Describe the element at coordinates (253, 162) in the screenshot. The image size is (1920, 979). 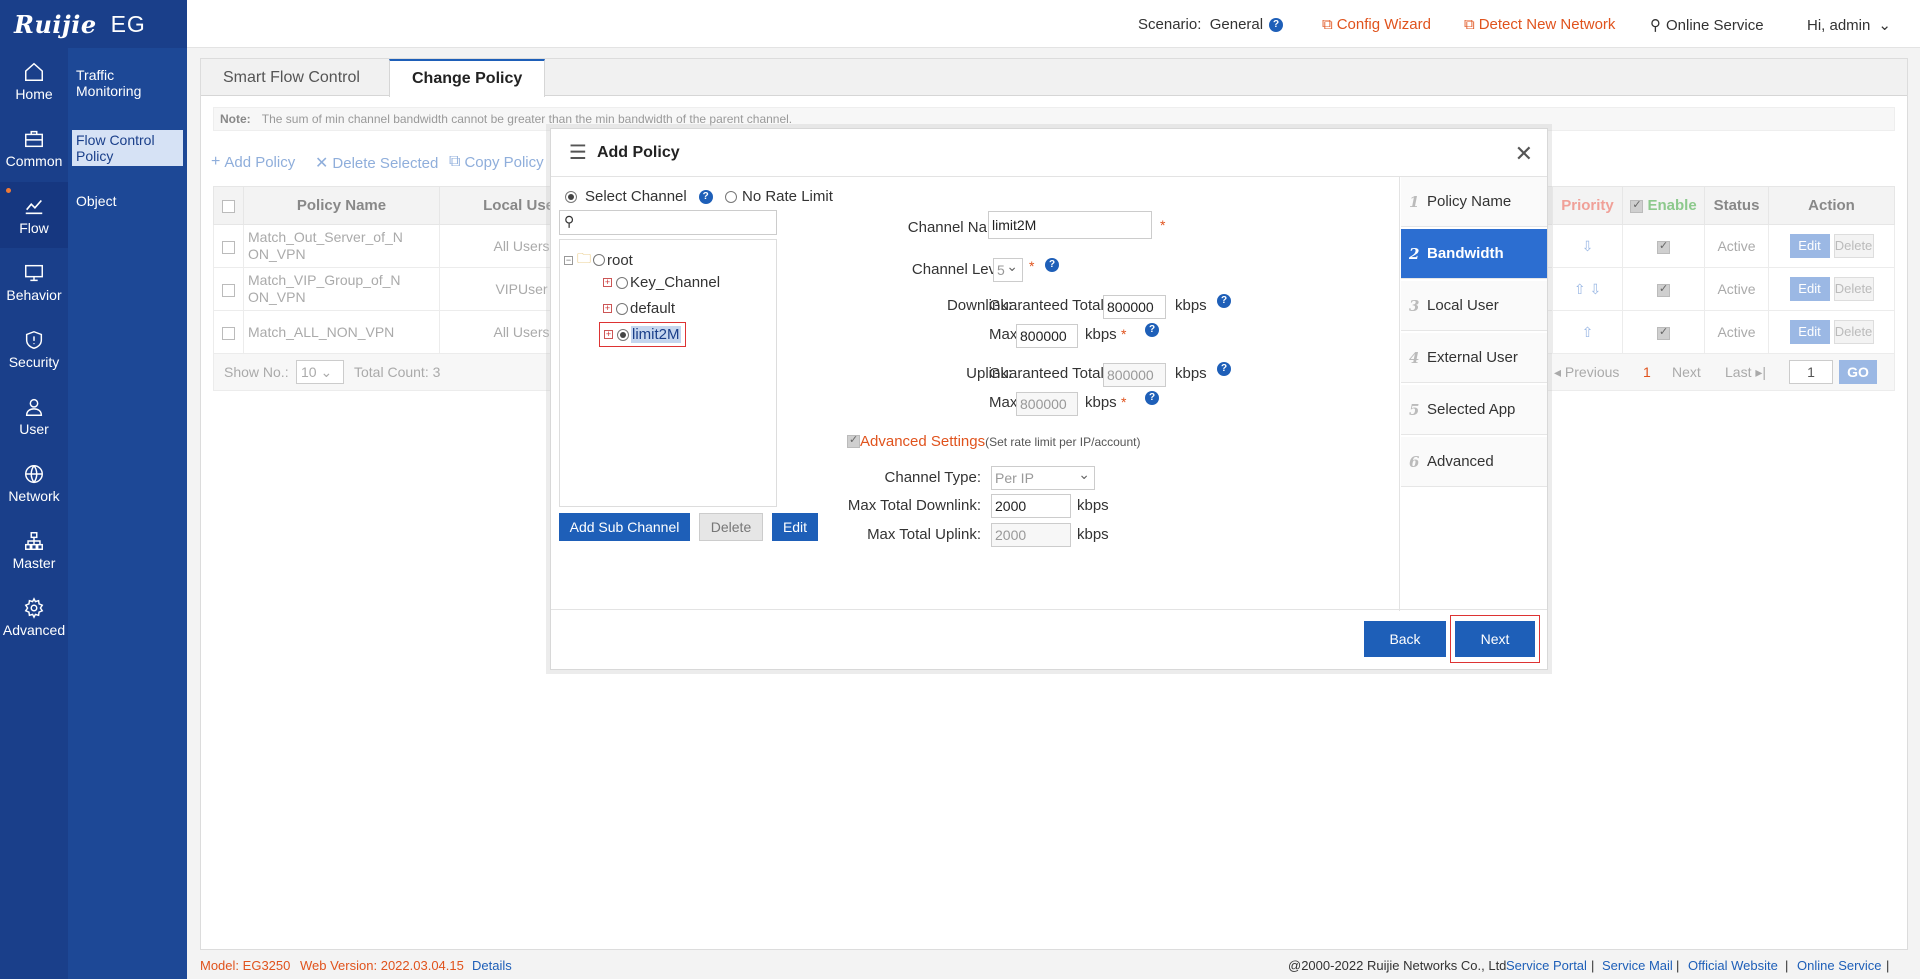
I see `add-policy-button: + Add Policy` at that location.